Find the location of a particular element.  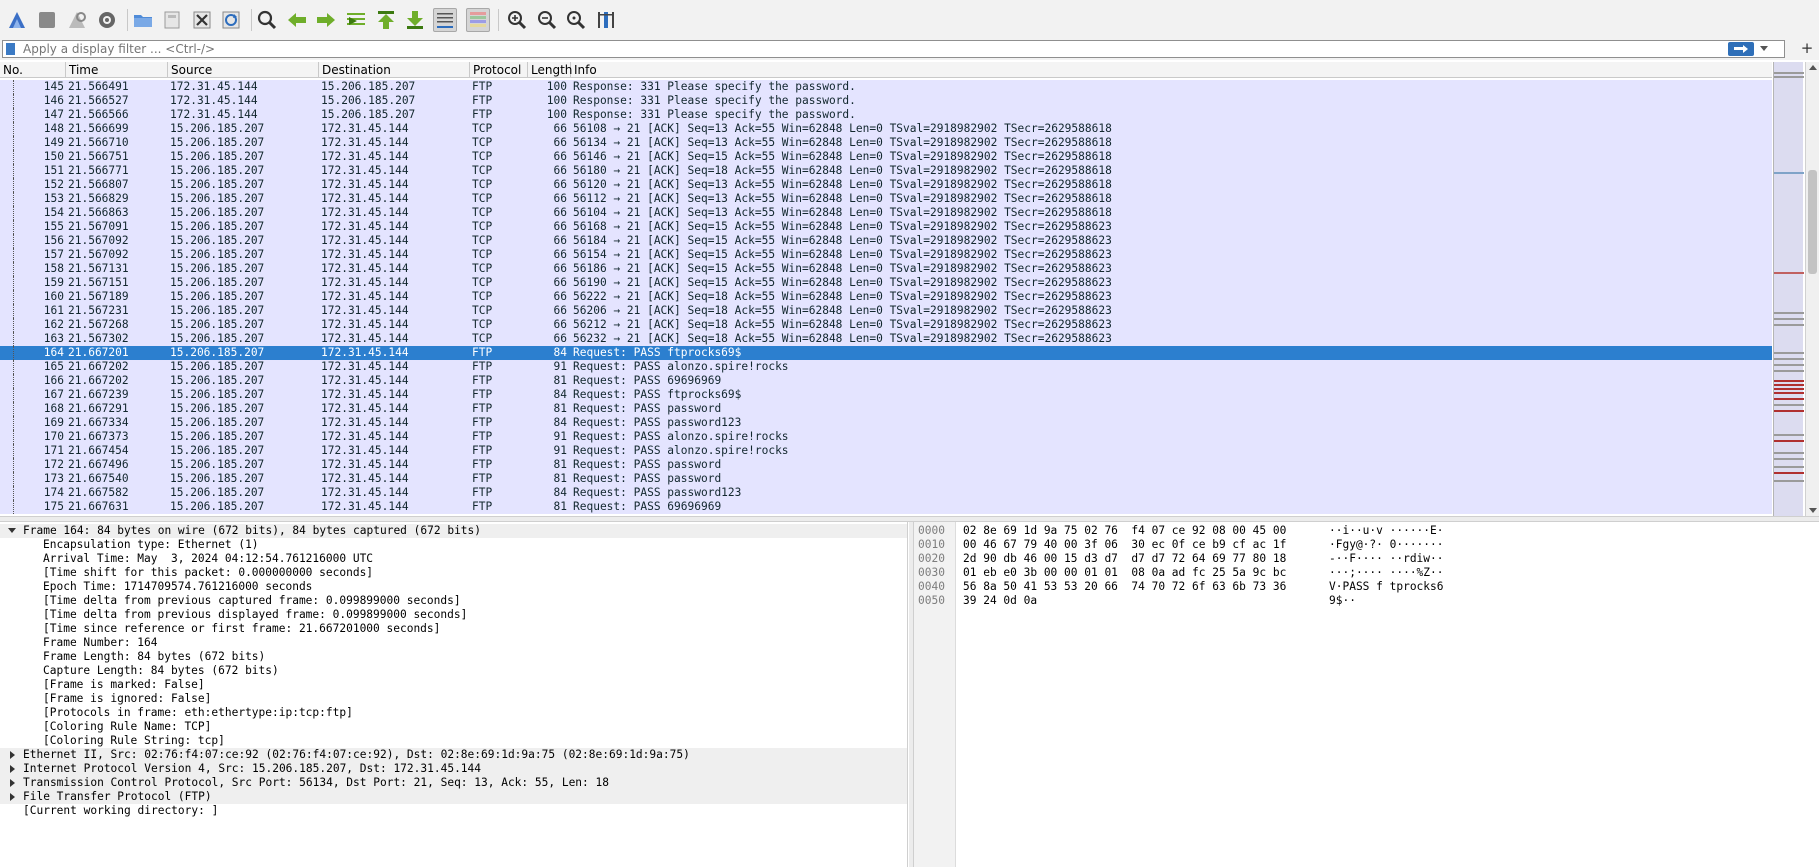

go-last-icon is located at coordinates (415, 20).